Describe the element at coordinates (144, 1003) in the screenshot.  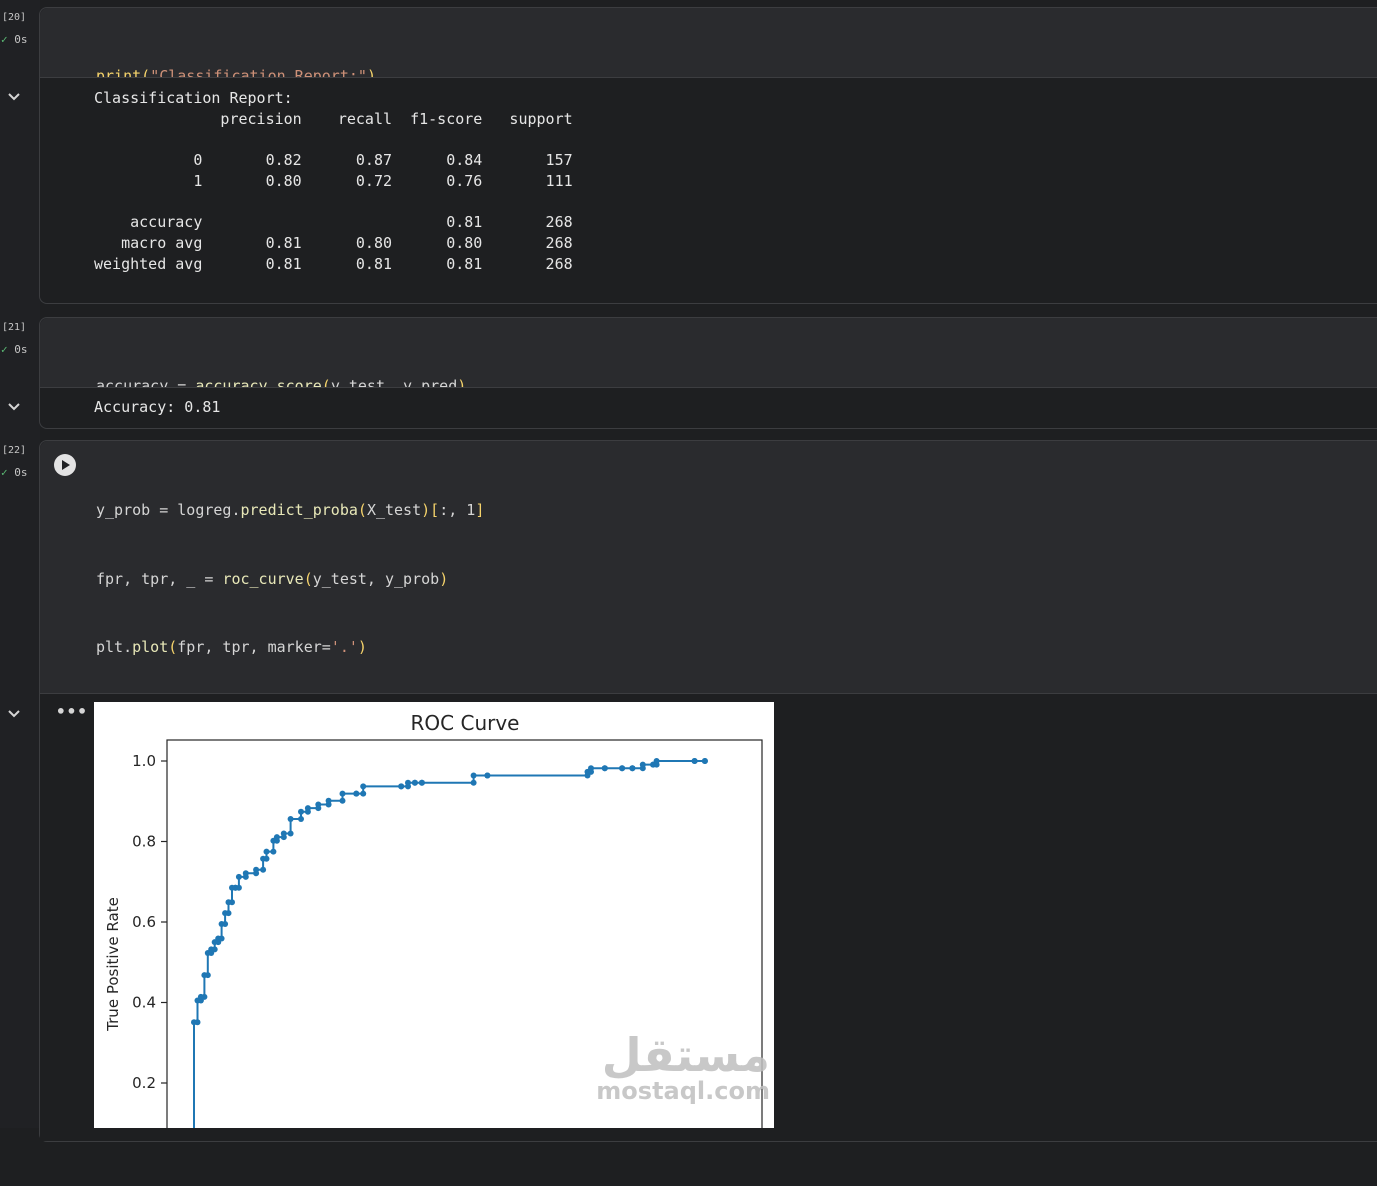
I see `y-tick-label: 0.4` at that location.